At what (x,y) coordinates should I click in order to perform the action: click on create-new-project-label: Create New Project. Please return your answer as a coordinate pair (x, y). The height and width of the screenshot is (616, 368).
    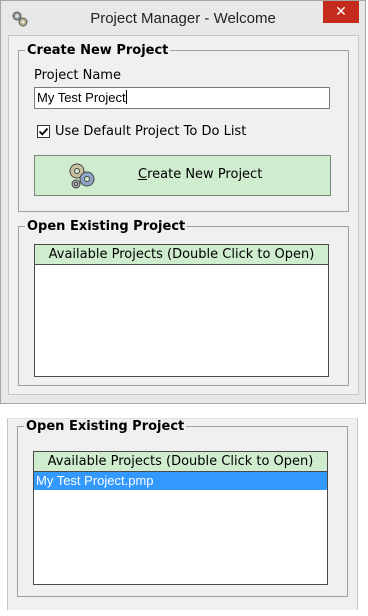
    Looking at the image, I should click on (200, 174).